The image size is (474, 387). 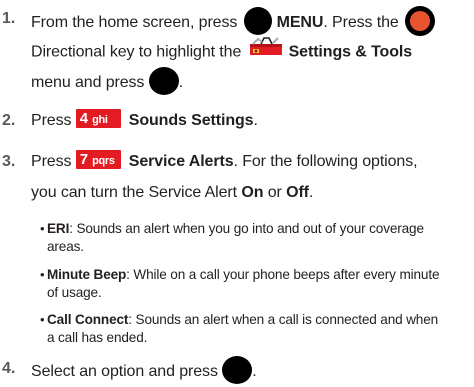 I want to click on step-3-number: 3., so click(x=9, y=161).